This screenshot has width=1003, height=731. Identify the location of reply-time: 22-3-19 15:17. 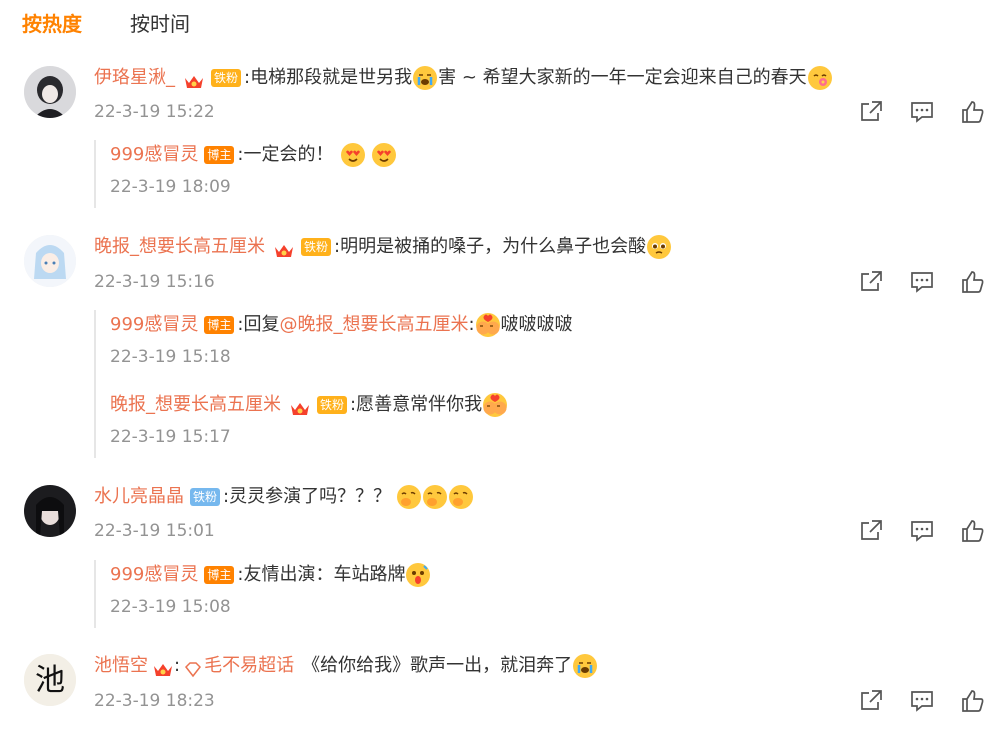
(170, 437).